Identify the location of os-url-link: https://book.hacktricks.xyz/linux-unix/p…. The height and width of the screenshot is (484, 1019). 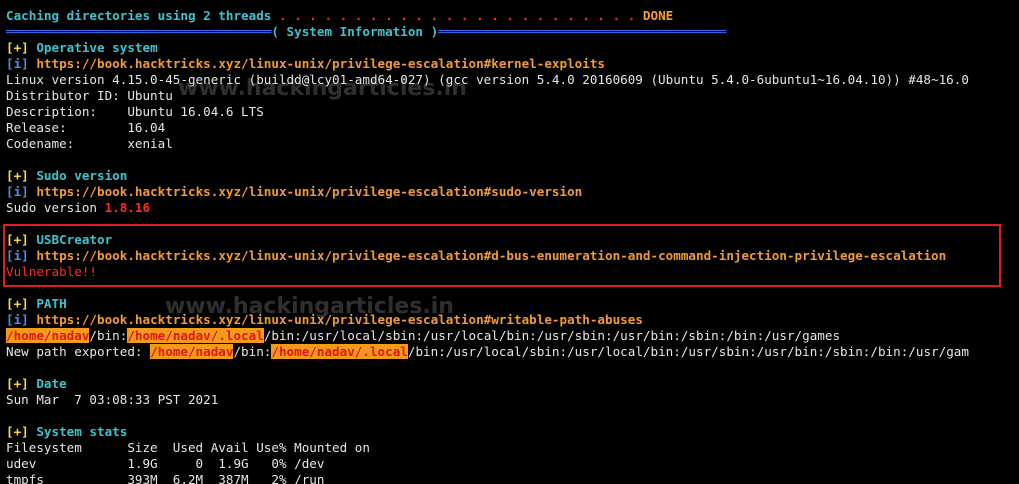
(320, 63).